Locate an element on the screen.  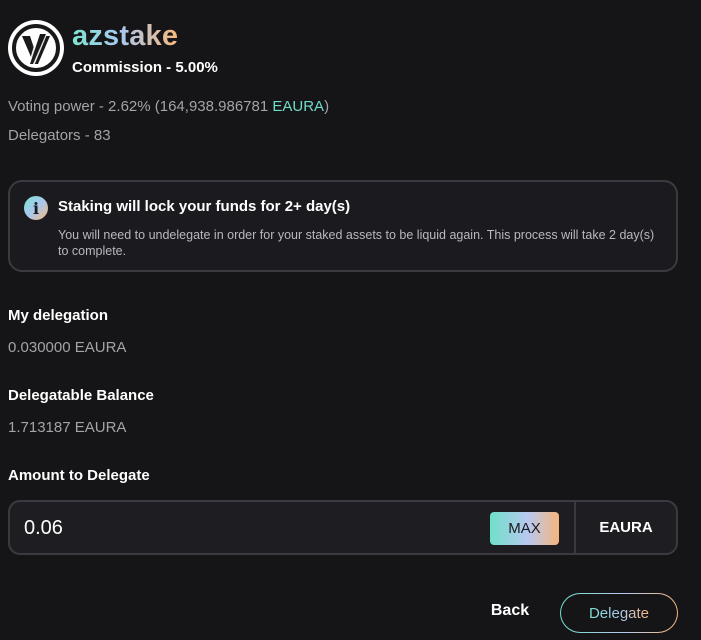
validator-name: azstake is located at coordinates (125, 36).